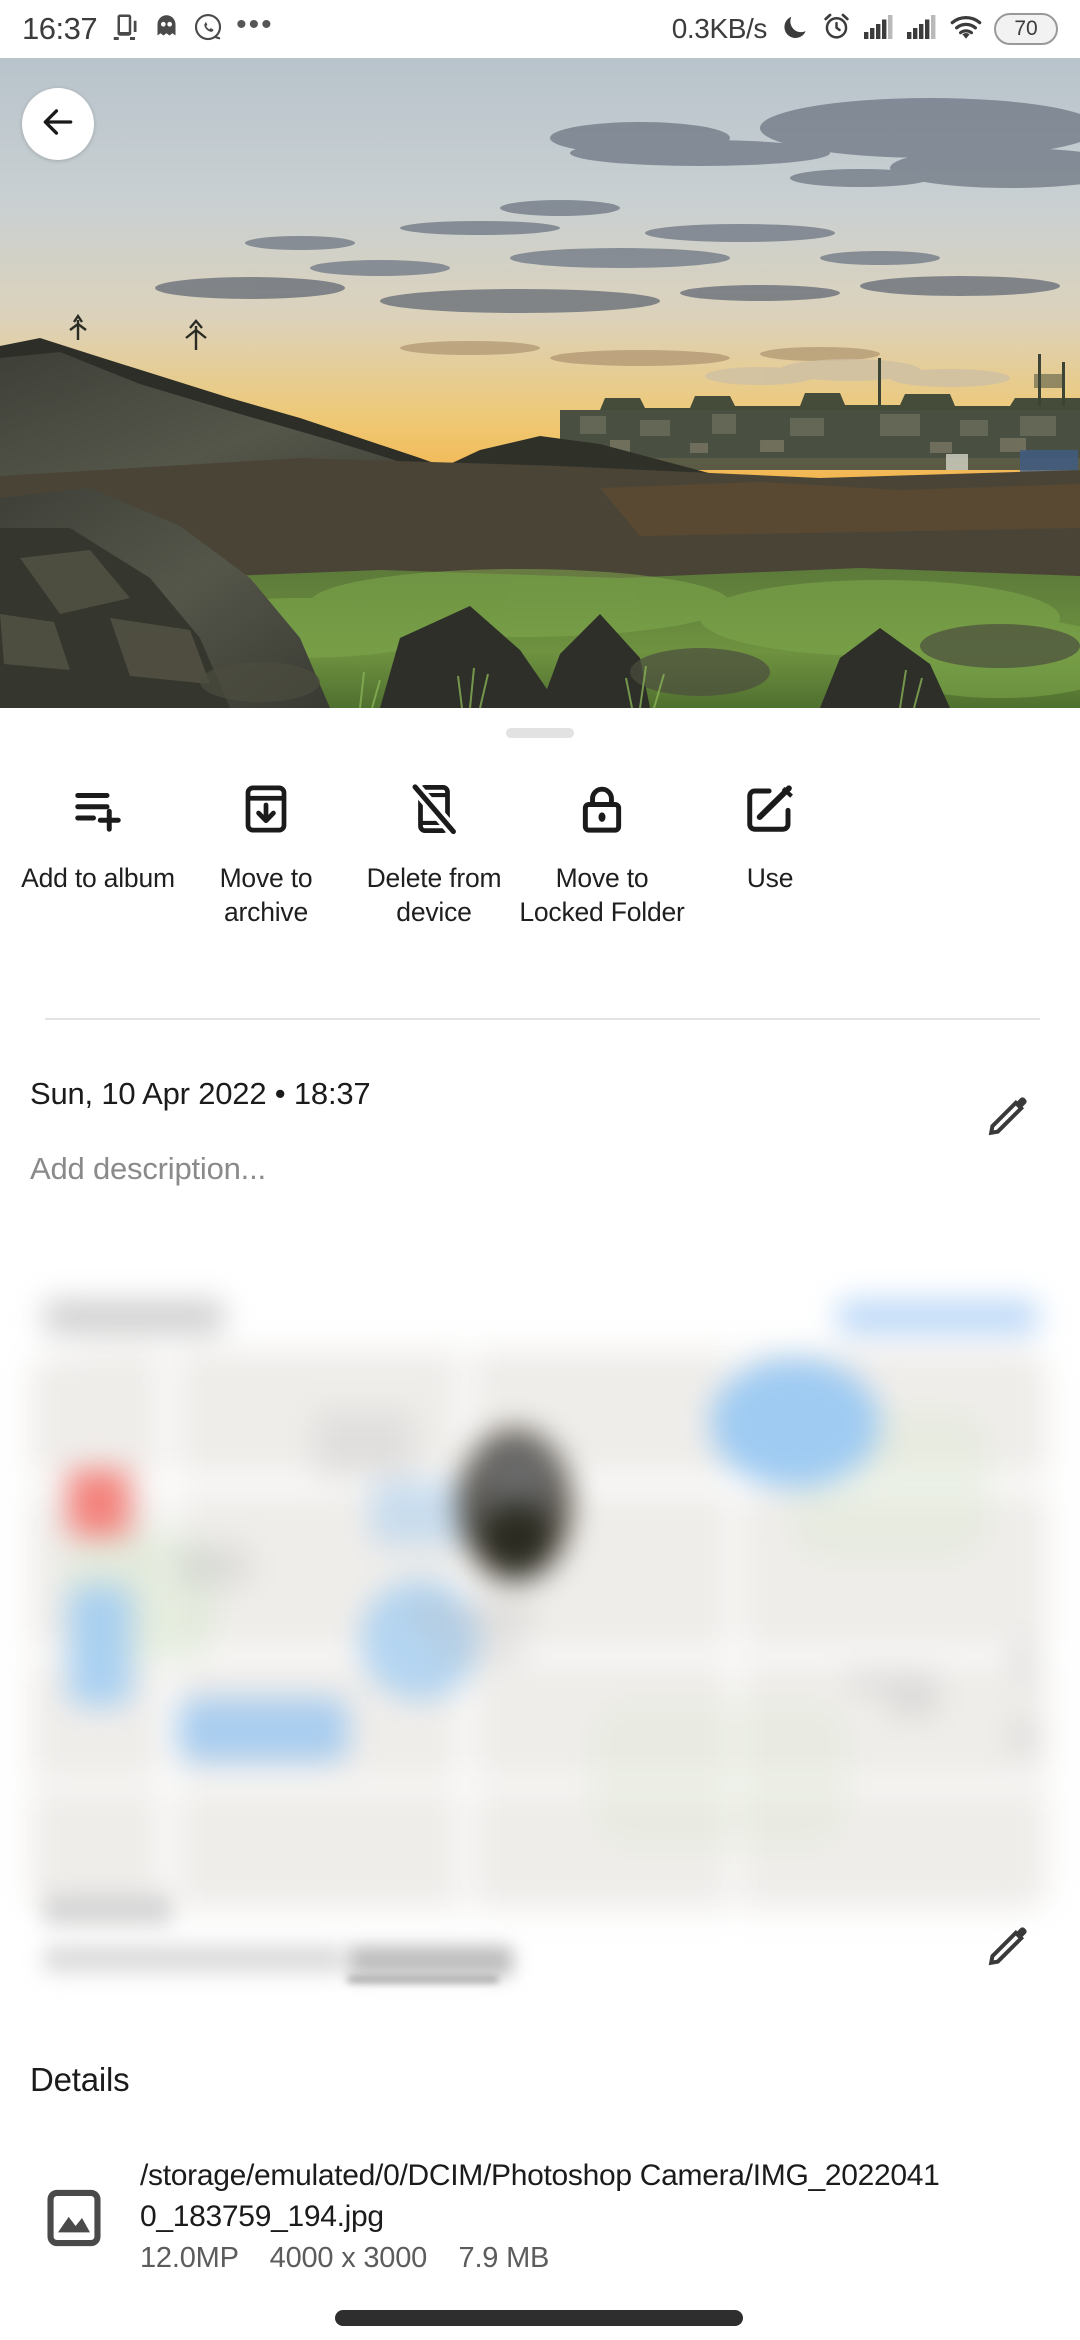 The height and width of the screenshot is (2340, 1080). What do you see at coordinates (922, 29) in the screenshot?
I see `signal-bars-sim2-icon` at bounding box center [922, 29].